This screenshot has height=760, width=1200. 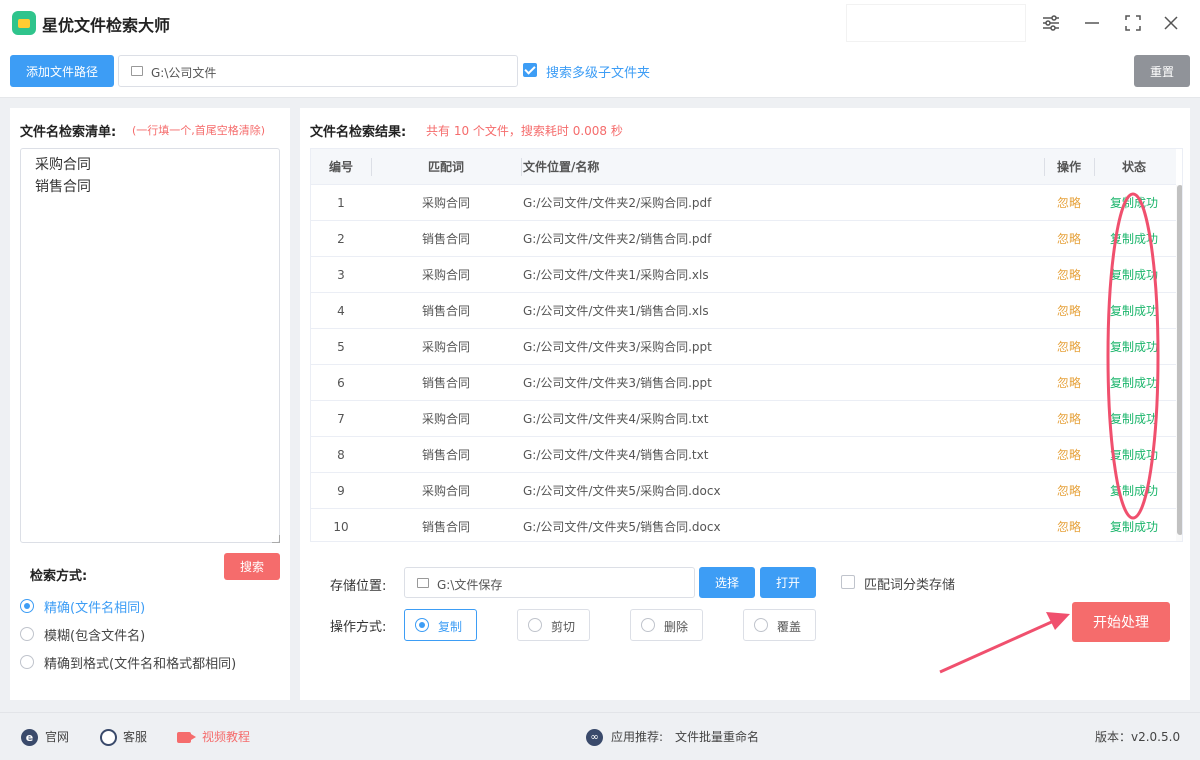 What do you see at coordinates (789, 626) in the screenshot?
I see `op-overwrite-label: 覆盖` at bounding box center [789, 626].